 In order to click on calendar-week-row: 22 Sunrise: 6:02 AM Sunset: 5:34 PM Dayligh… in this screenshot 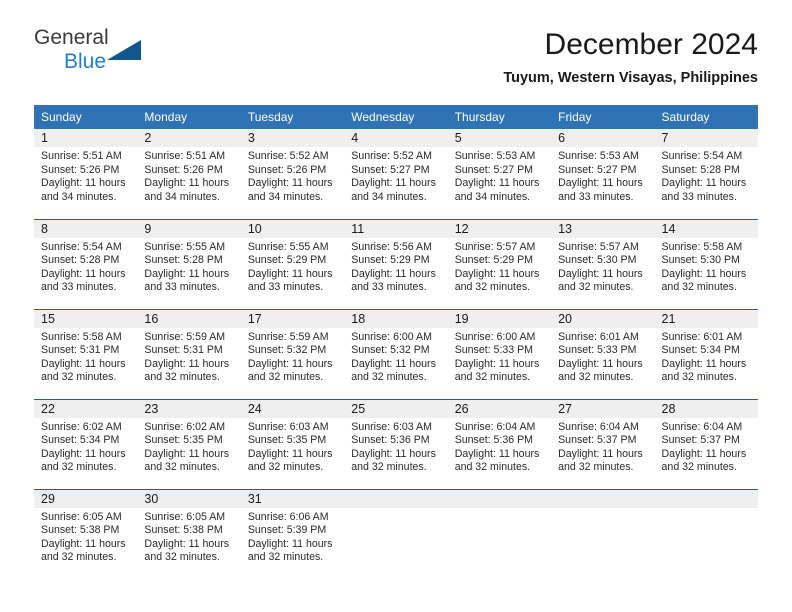, I will do `click(396, 443)`.